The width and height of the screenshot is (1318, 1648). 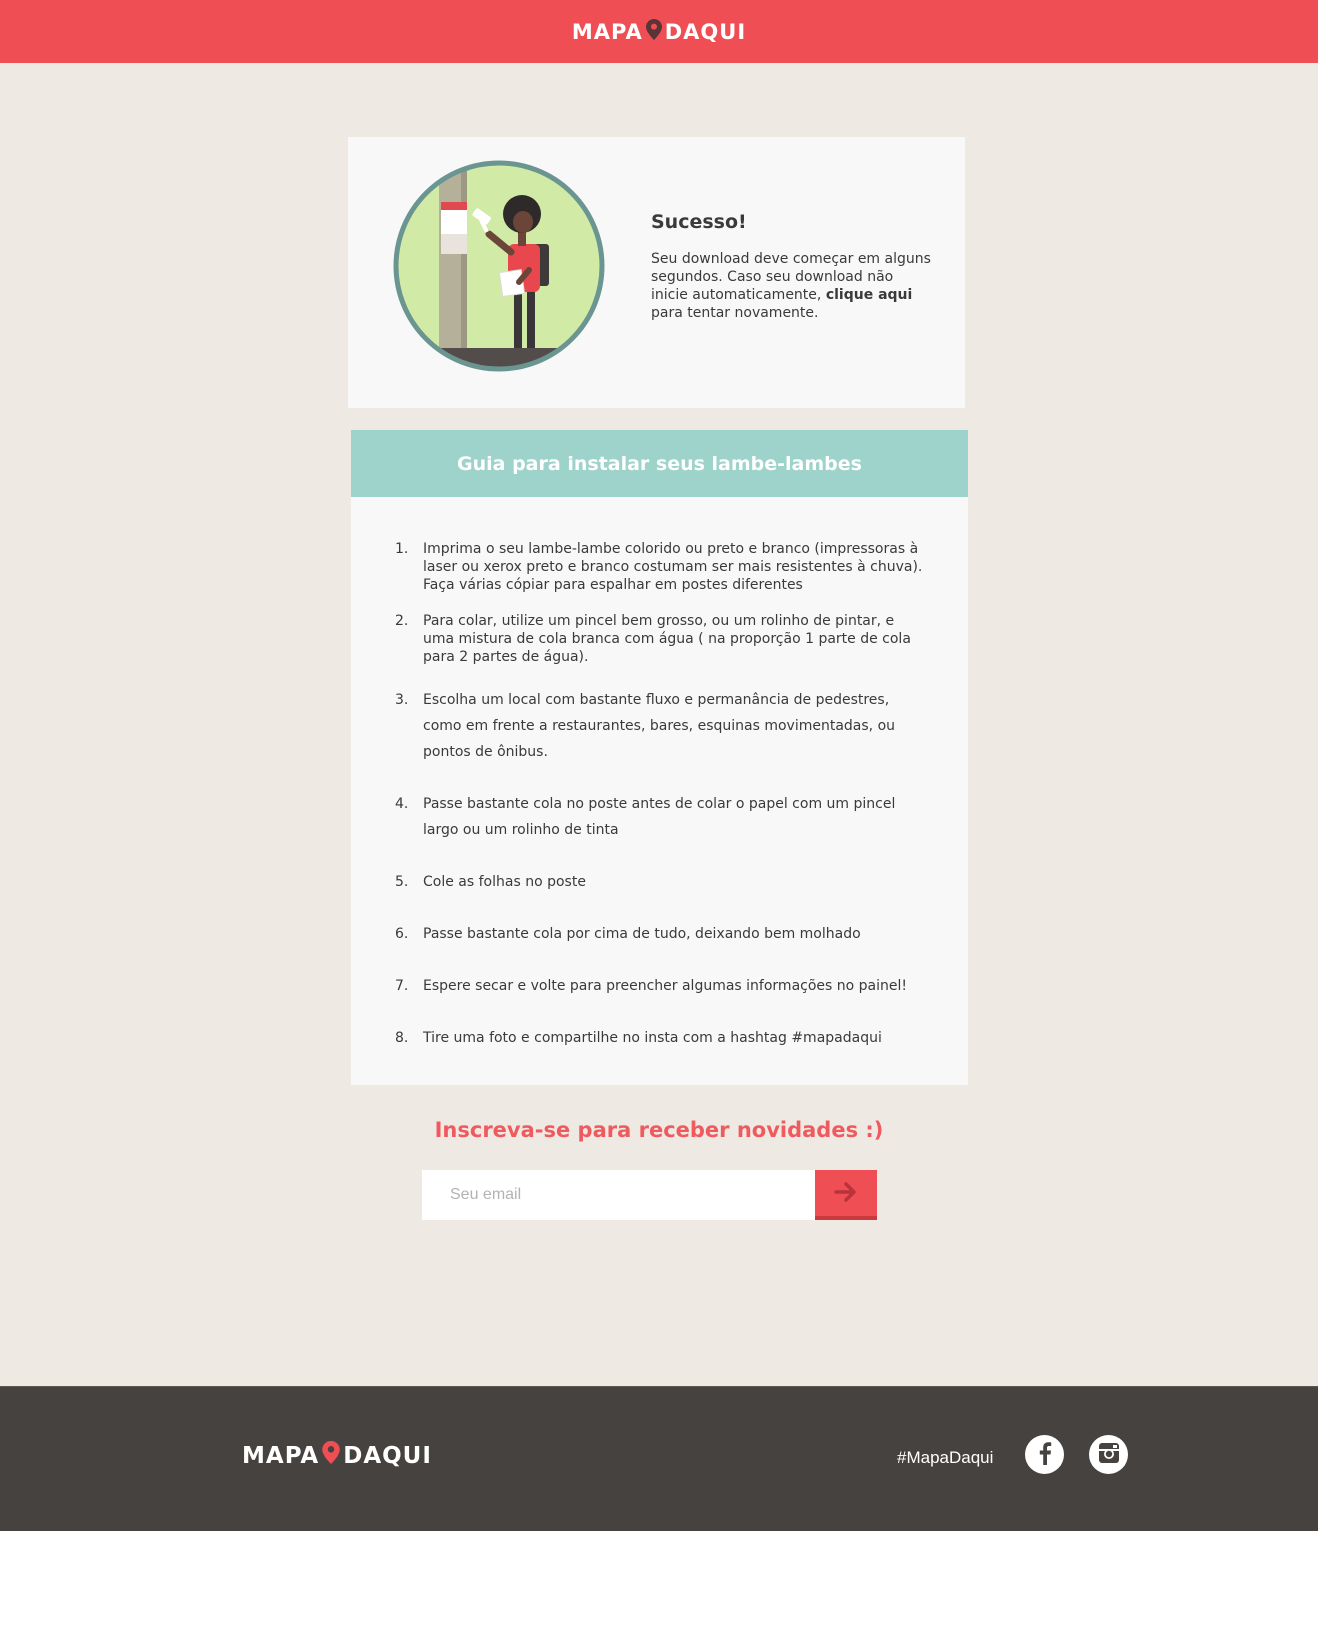 What do you see at coordinates (945, 1457) in the screenshot?
I see `footer-hashtag: #MapaDaqui` at bounding box center [945, 1457].